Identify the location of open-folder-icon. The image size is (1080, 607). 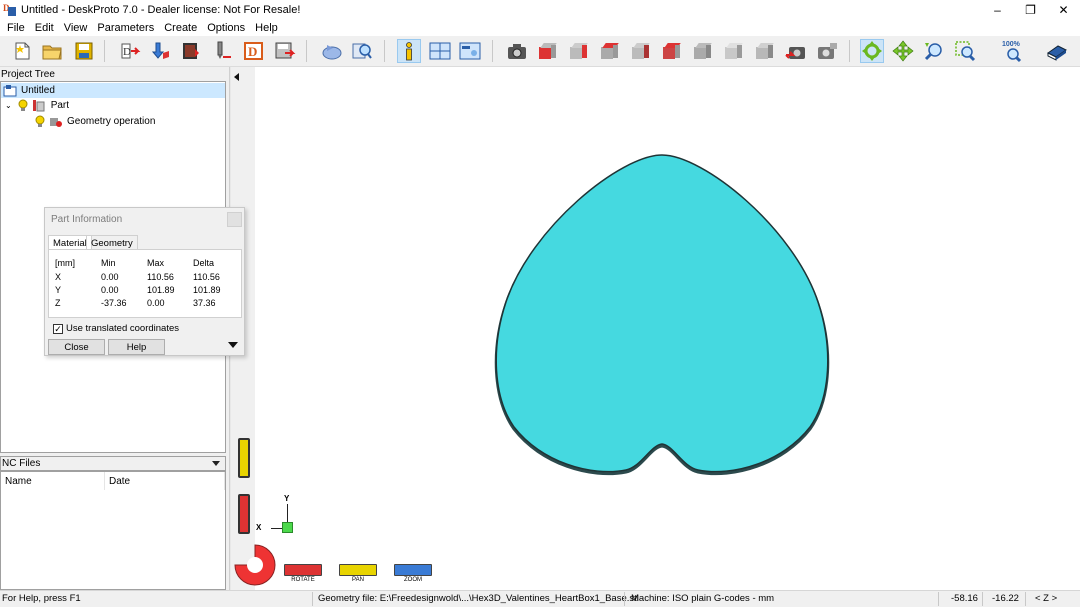
(52, 52).